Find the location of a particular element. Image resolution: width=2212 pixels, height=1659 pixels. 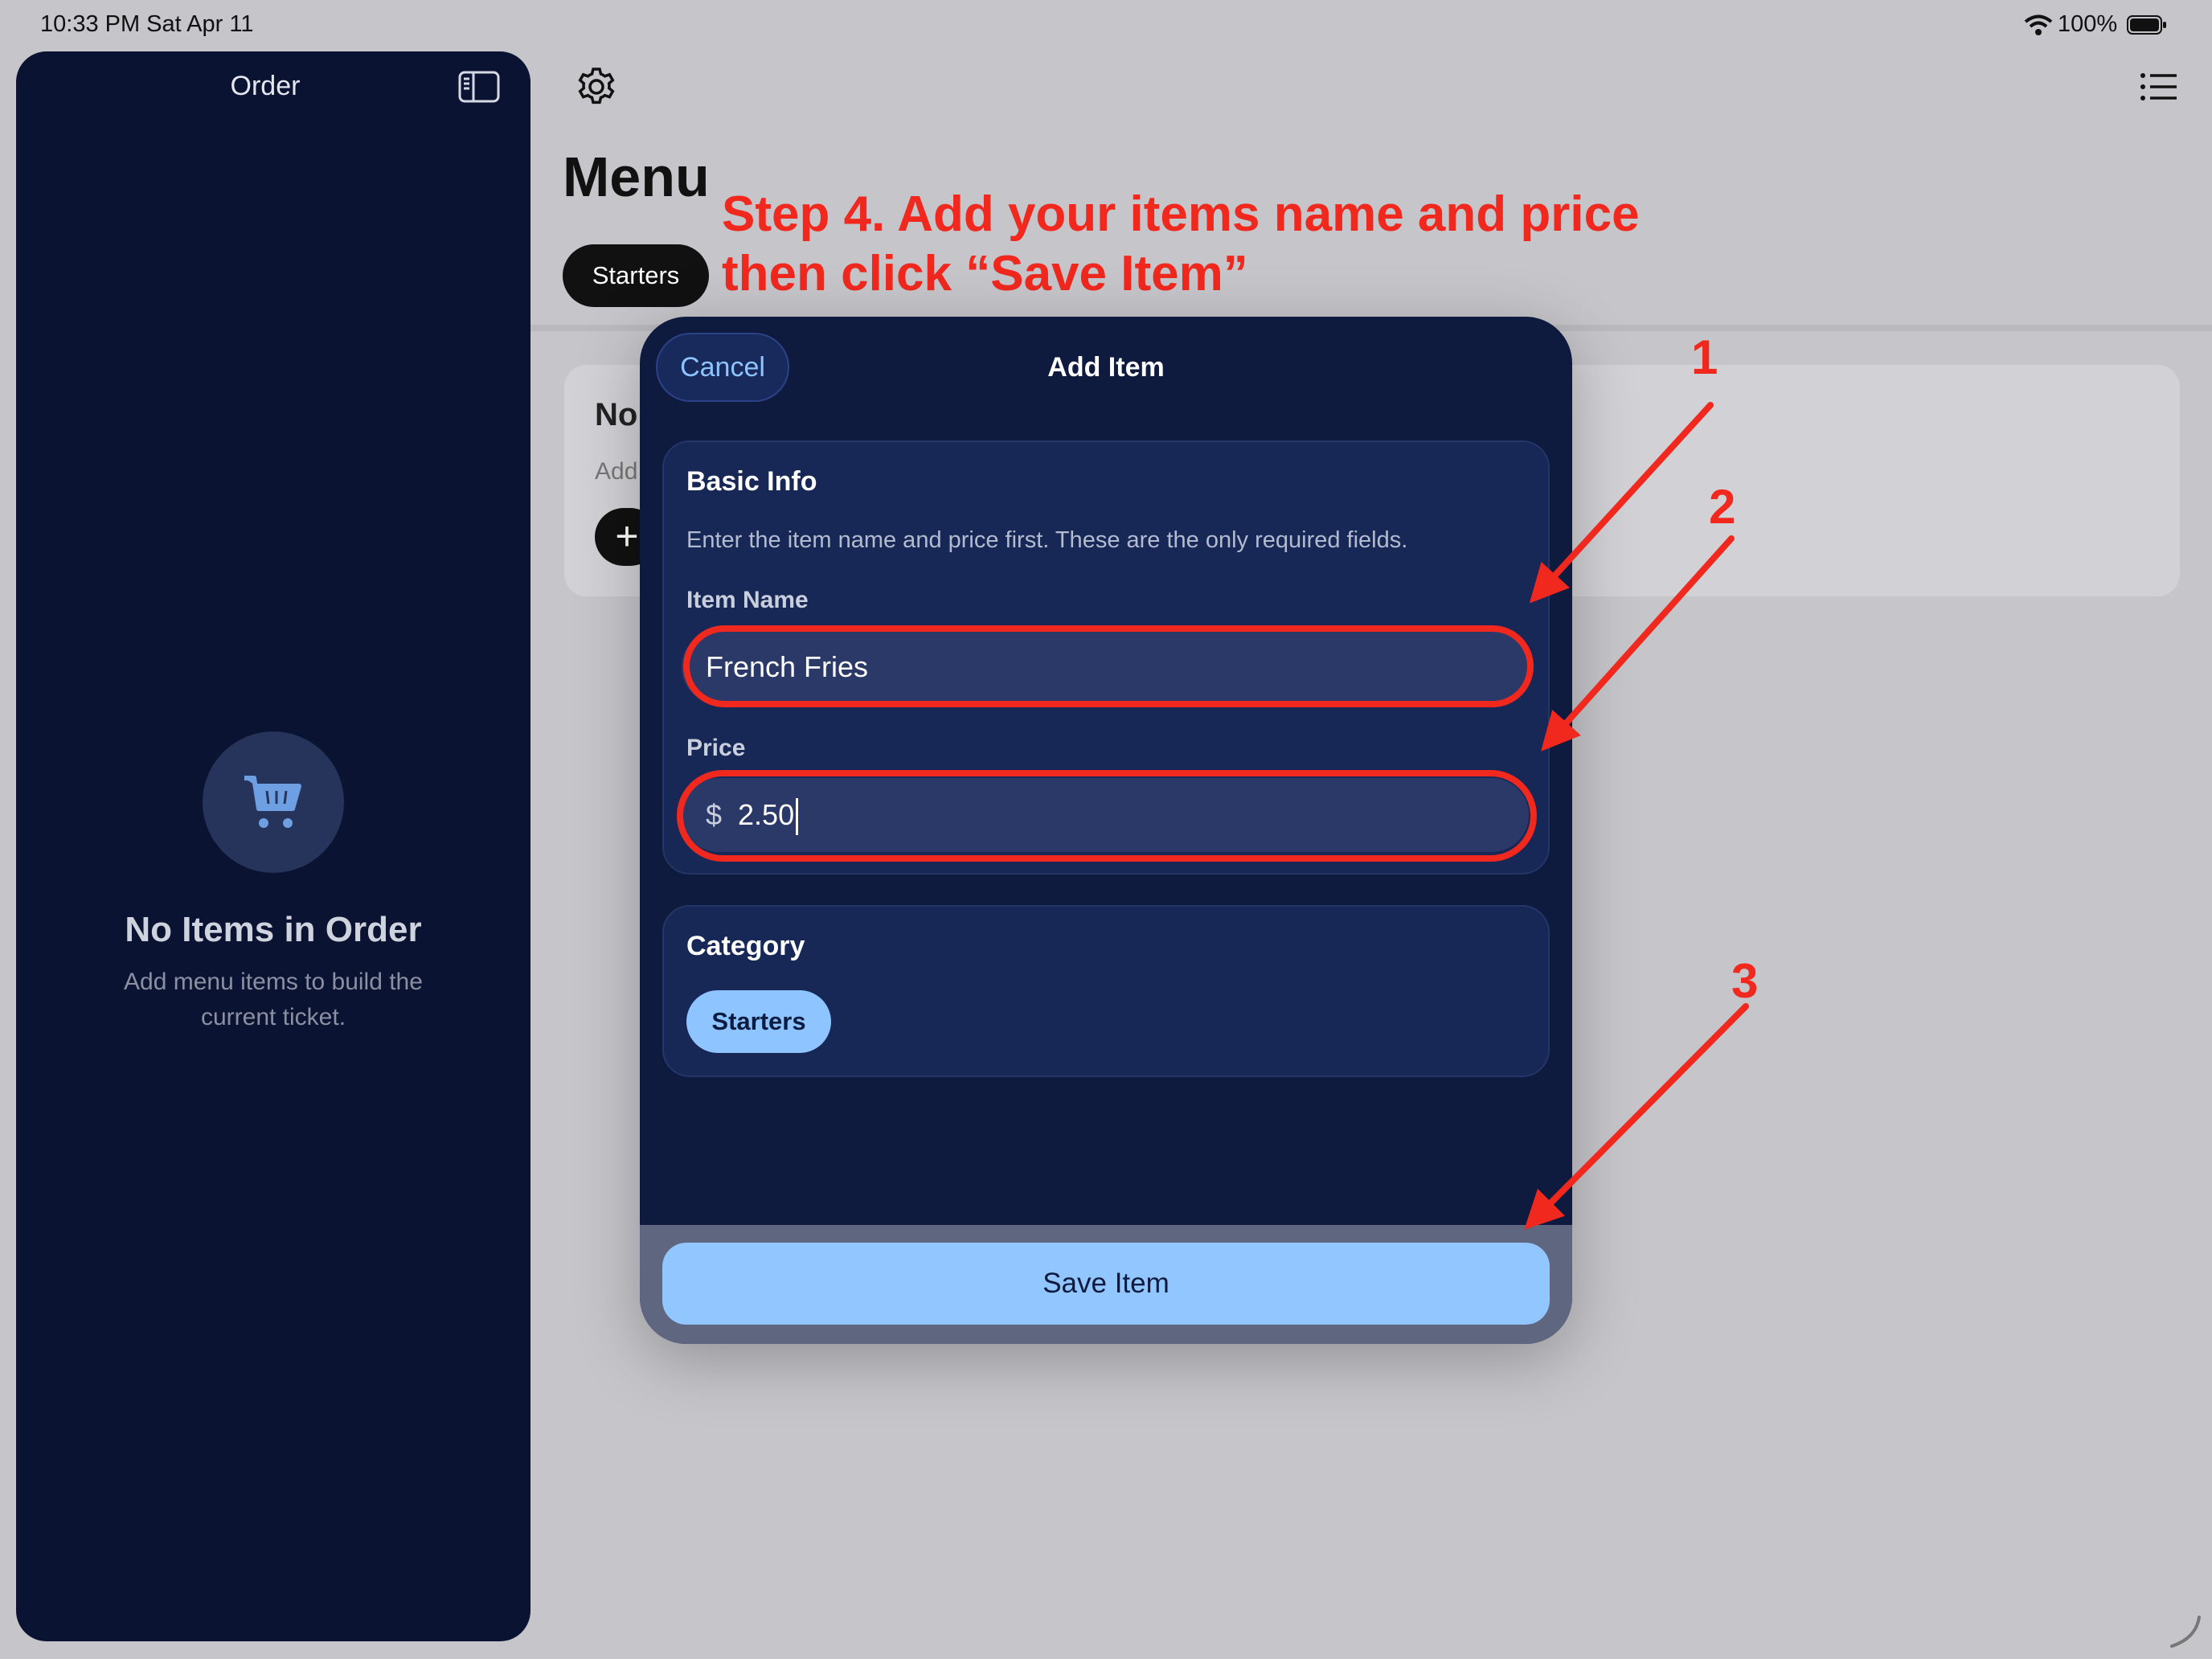

category-chip-starters: Starters is located at coordinates (636, 275).